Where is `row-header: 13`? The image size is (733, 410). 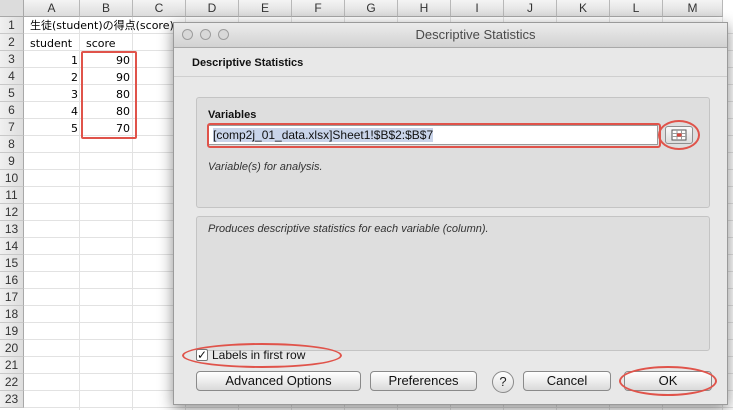 row-header: 13 is located at coordinates (12, 229).